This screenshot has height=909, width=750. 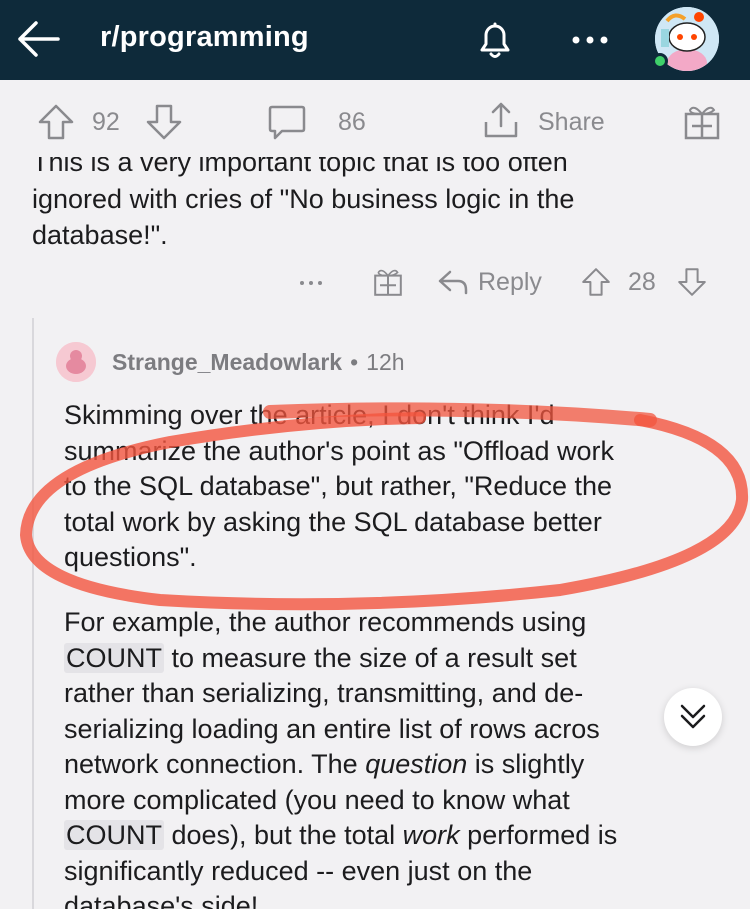 I want to click on top-app-bar: r/programming, so click(x=375, y=40).